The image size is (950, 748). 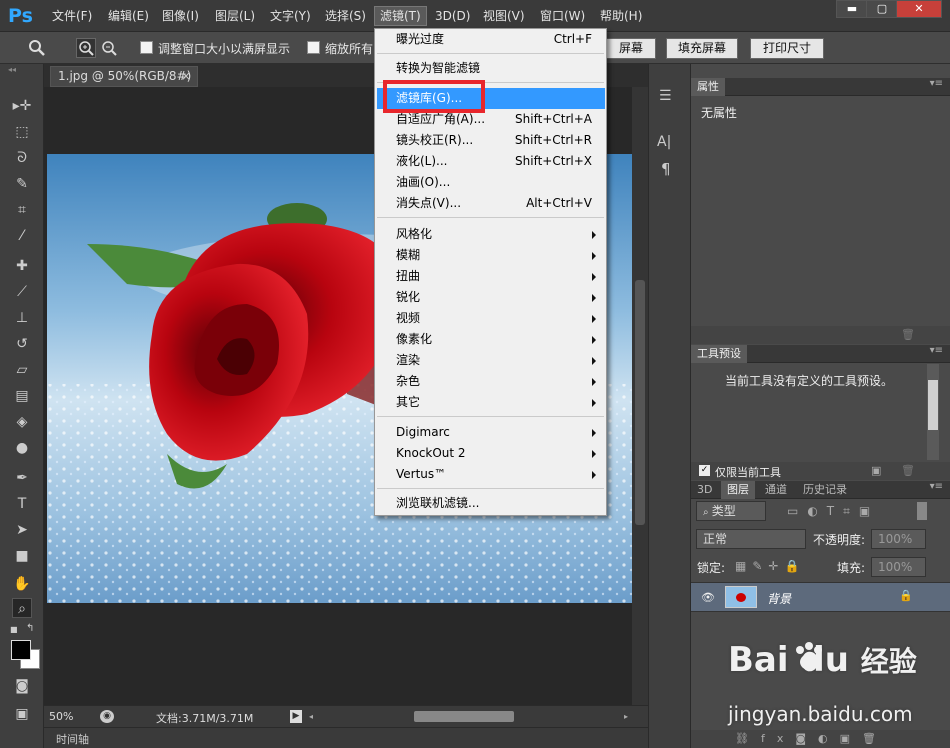 What do you see at coordinates (21, 650) in the screenshot?
I see `foreground-color-swatch` at bounding box center [21, 650].